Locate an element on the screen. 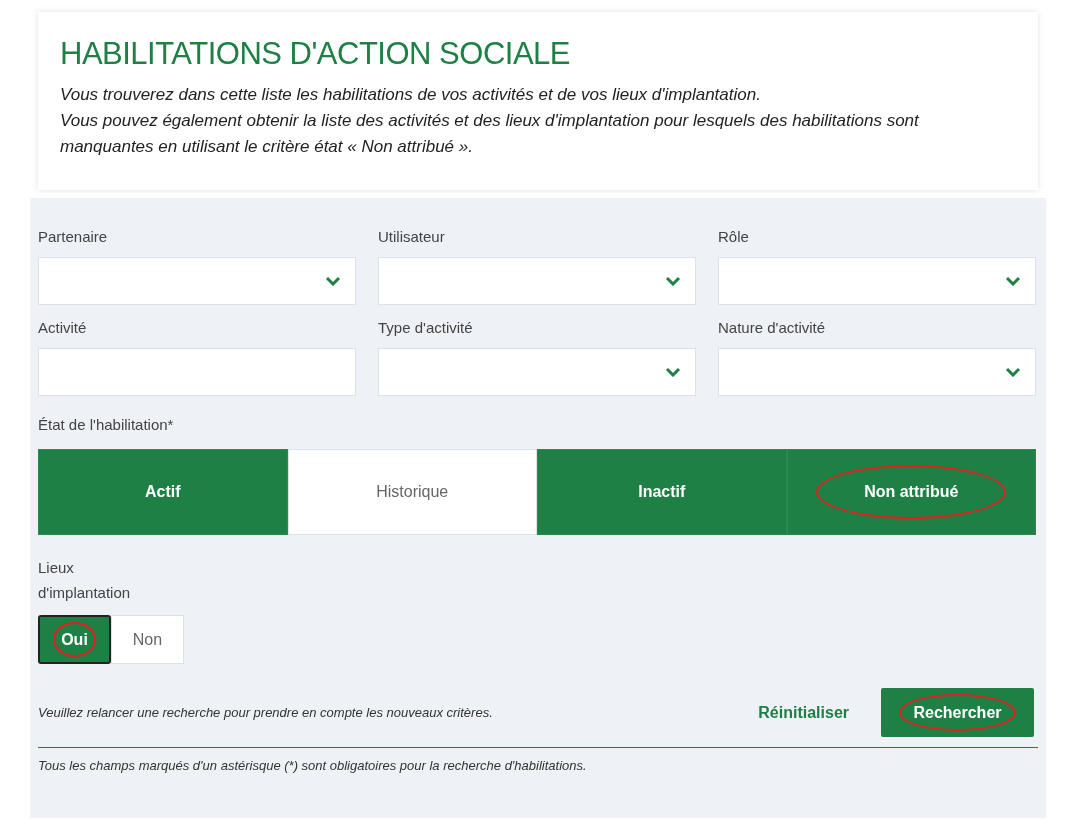 The height and width of the screenshot is (820, 1066). field-label: Nature d'activité is located at coordinates (772, 327).